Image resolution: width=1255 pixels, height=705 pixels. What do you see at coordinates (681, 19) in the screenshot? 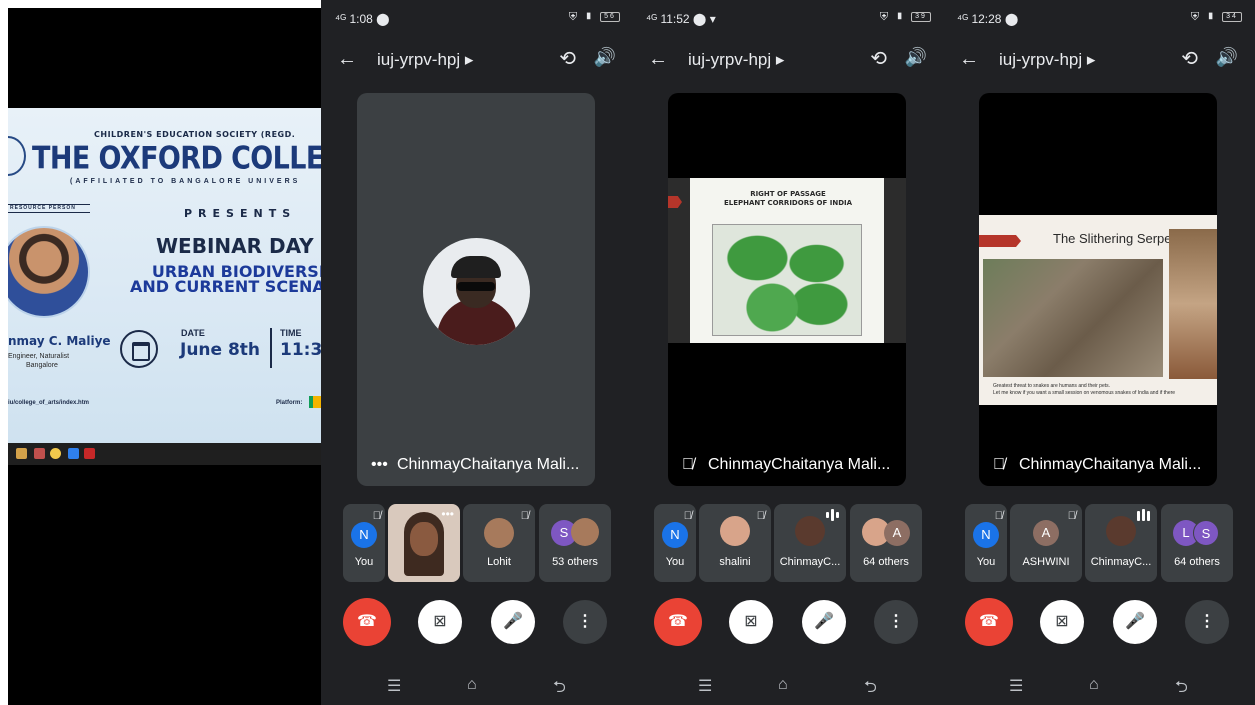
I see `status-time: ⁴ᴳ 11:52 ⬤ ▾` at bounding box center [681, 19].